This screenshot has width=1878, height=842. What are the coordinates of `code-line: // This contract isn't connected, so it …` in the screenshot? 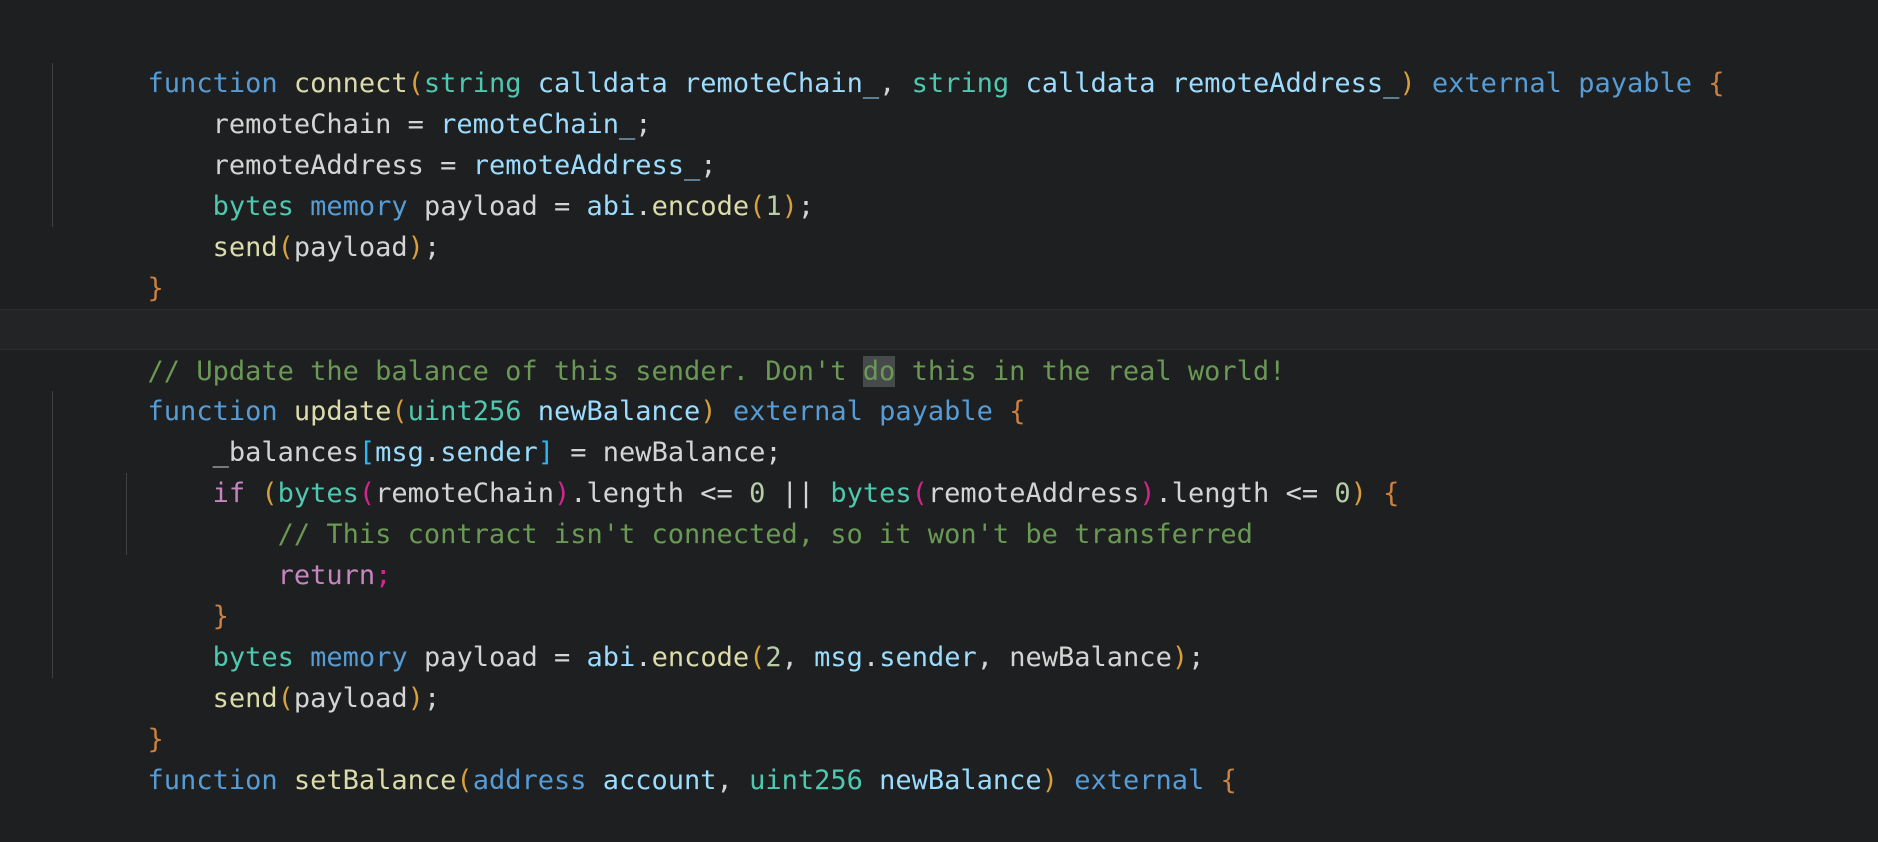 It's located at (939, 511).